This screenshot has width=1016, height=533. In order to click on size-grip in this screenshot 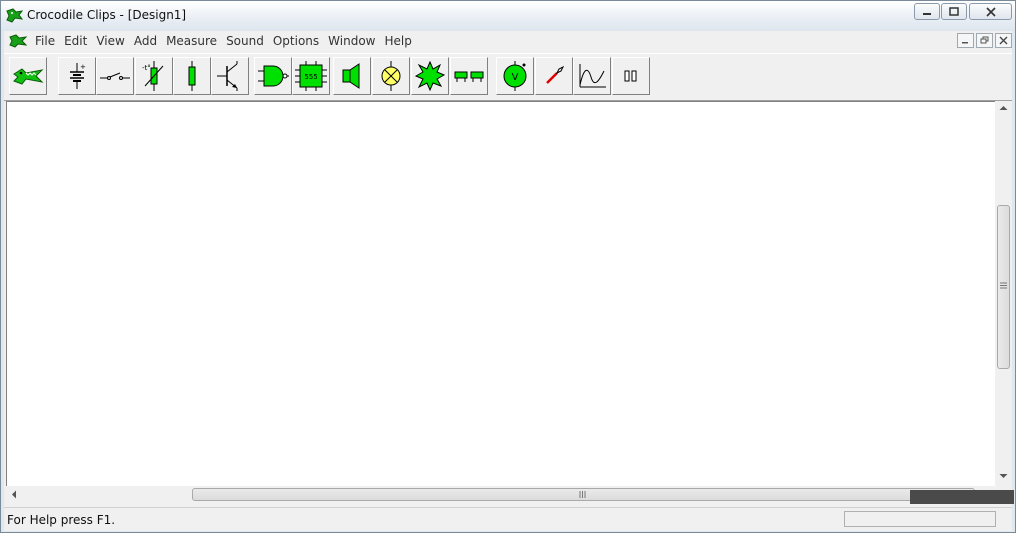, I will do `click(962, 497)`.